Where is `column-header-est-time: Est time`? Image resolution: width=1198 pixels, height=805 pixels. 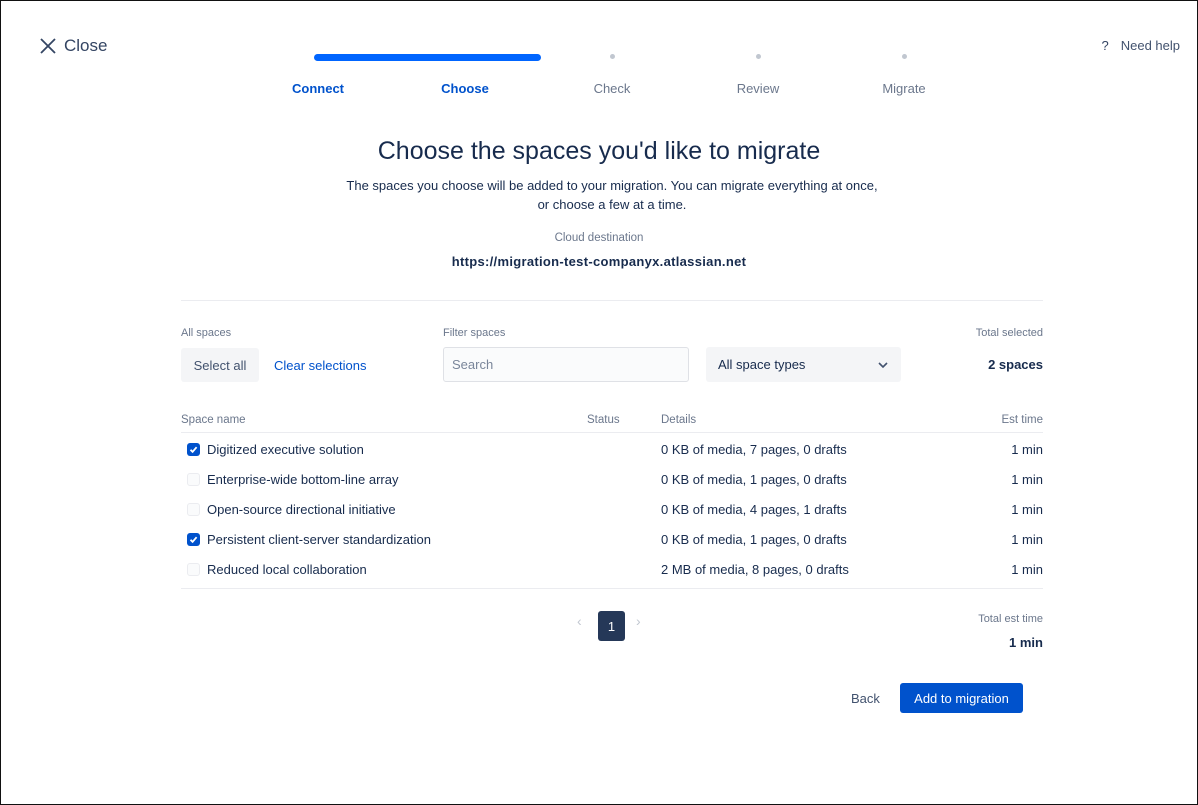 column-header-est-time: Est time is located at coordinates (1022, 420).